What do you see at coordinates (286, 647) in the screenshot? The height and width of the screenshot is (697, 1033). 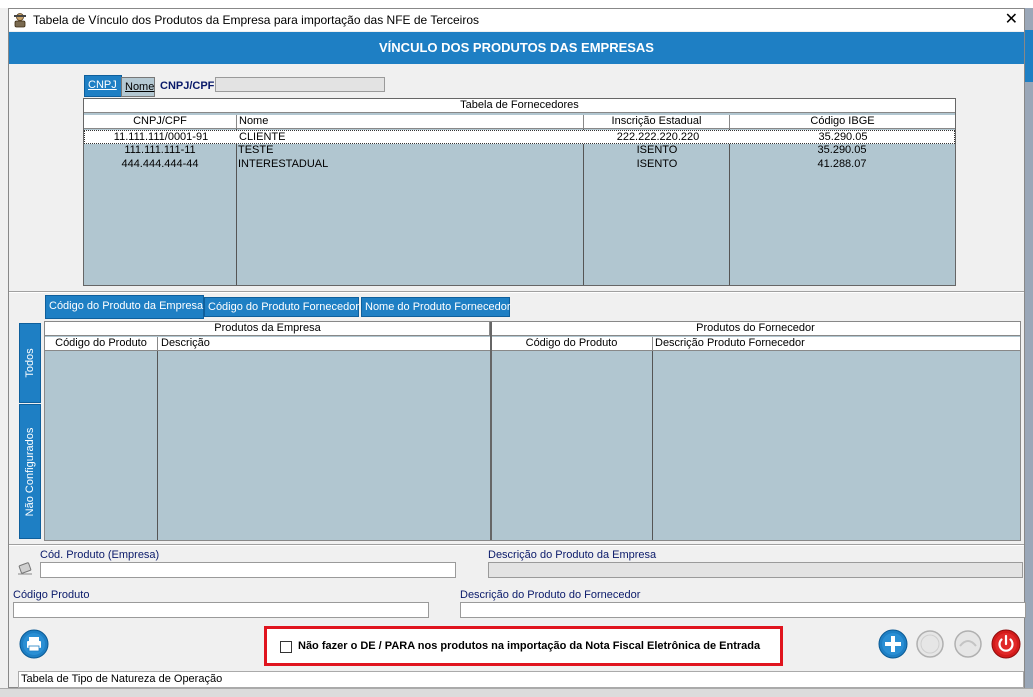 I see `nao-fazer-depara-checkbox` at bounding box center [286, 647].